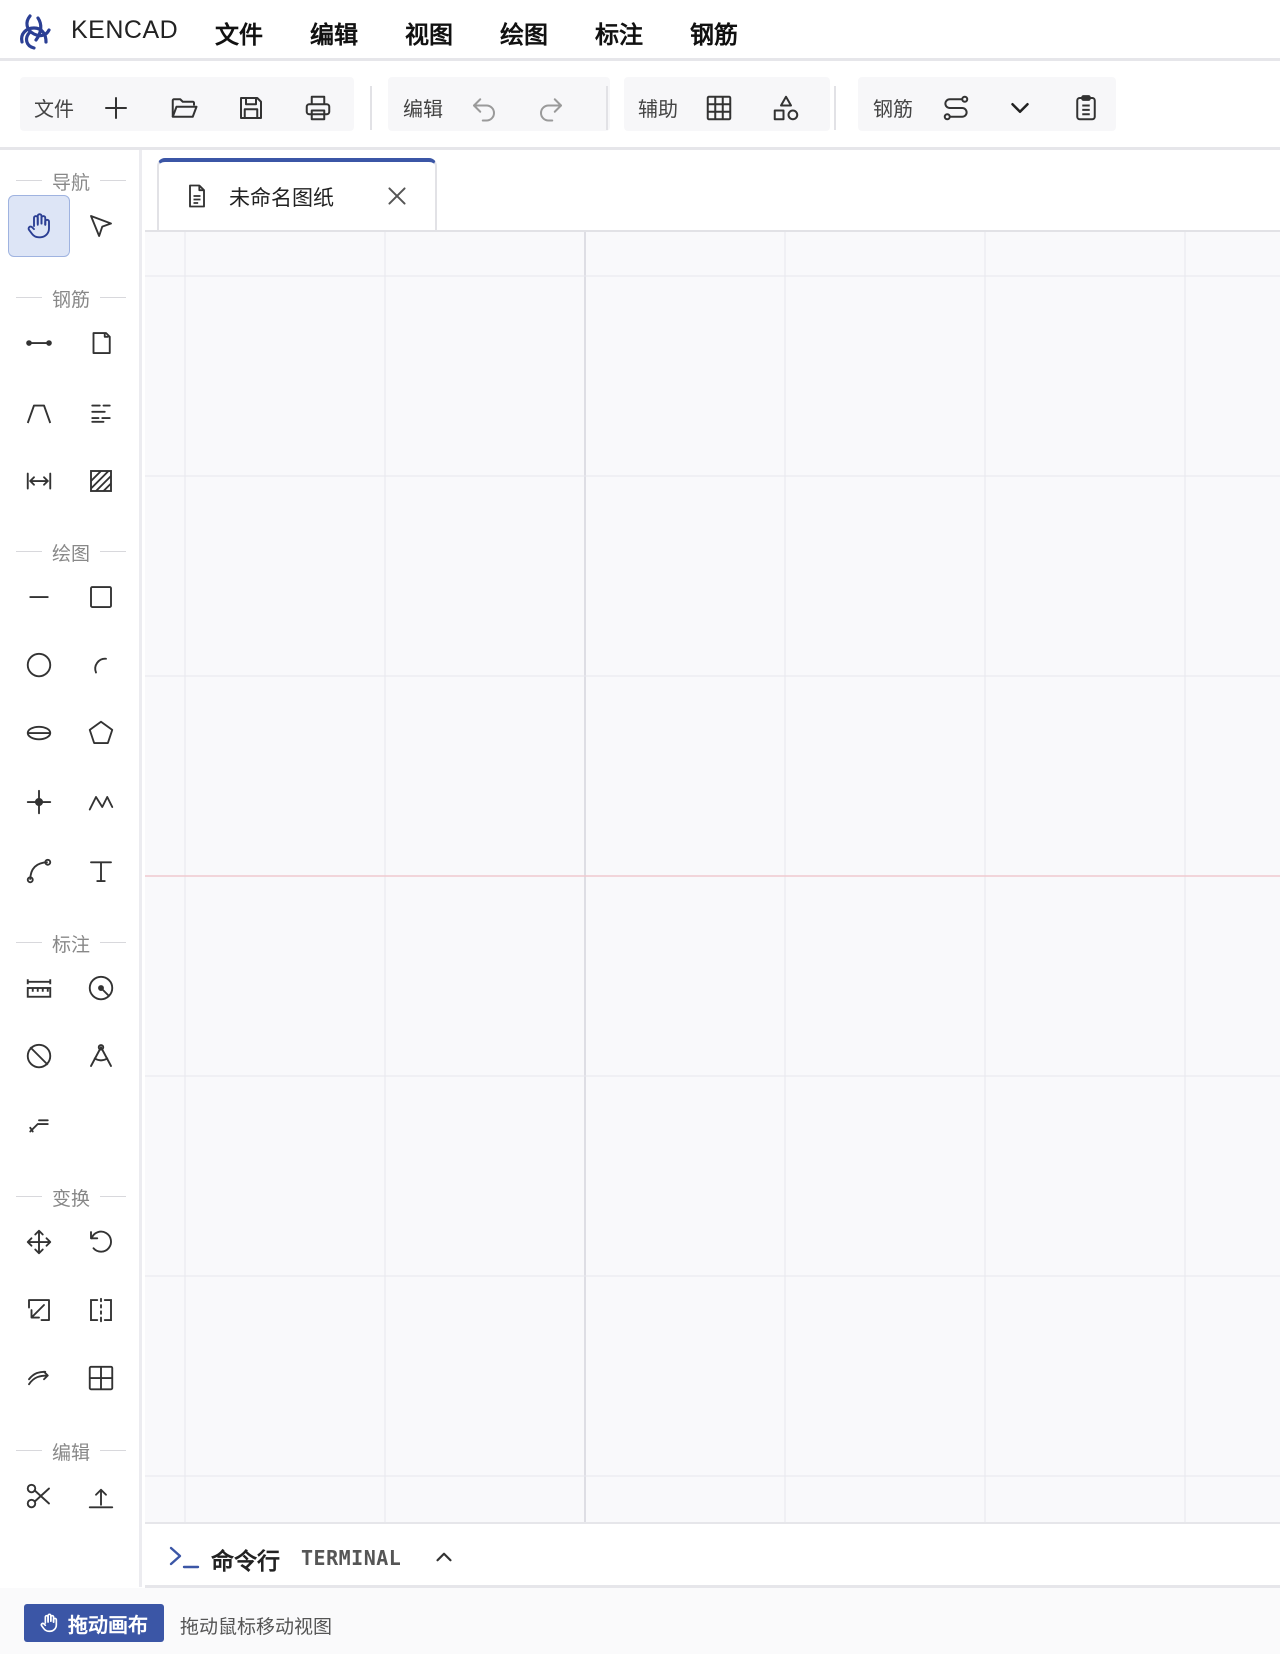 The image size is (1280, 1654). I want to click on rotate-ccw-icon, so click(101, 1241).